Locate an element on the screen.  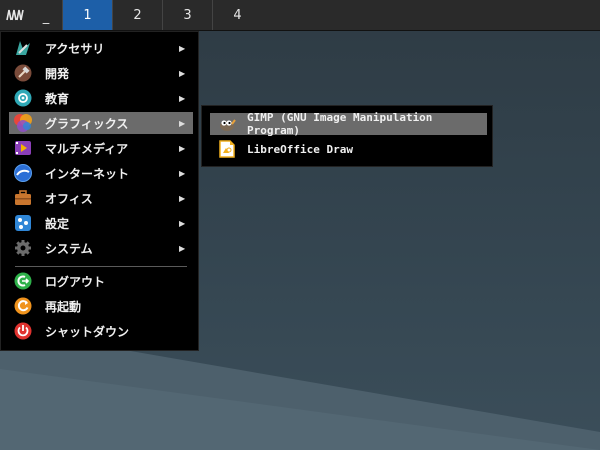
menu-item-label: グラフィックス is located at coordinates (87, 123).